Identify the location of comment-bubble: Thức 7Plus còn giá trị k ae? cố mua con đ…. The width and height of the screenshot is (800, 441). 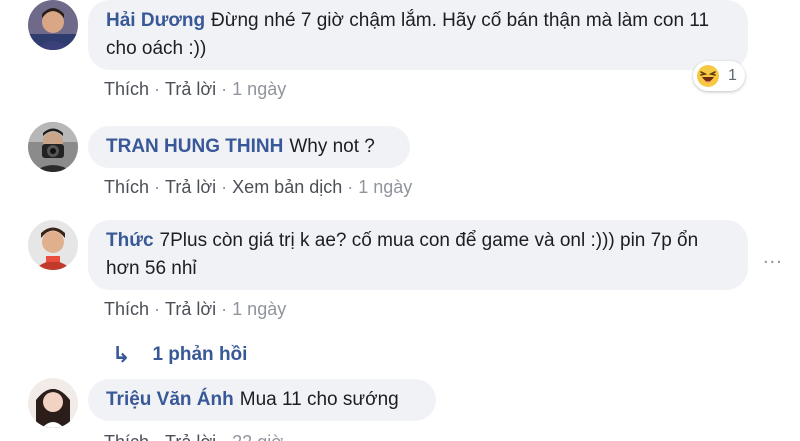
(418, 255).